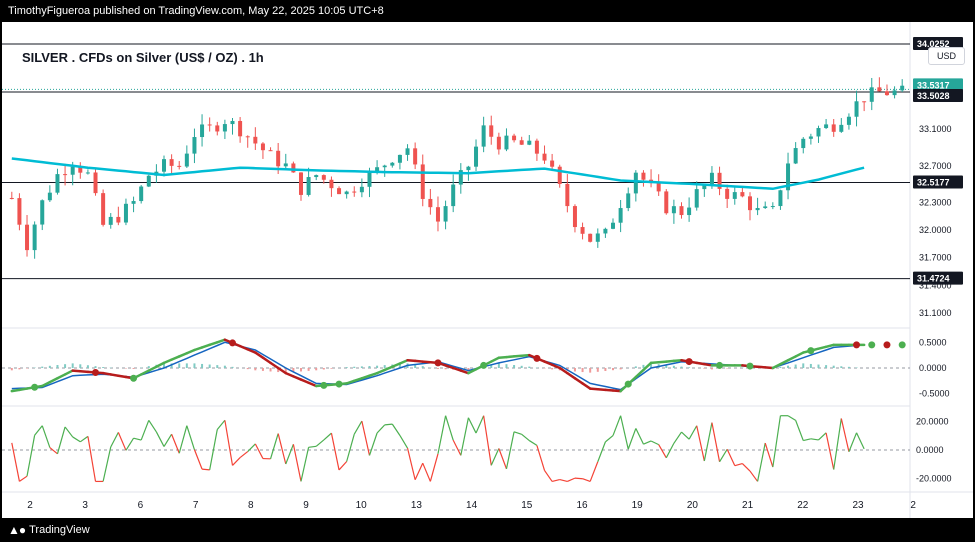 This screenshot has width=975, height=542. Describe the element at coordinates (935, 203) in the screenshot. I see `price-tick-label: 32.3000` at that location.